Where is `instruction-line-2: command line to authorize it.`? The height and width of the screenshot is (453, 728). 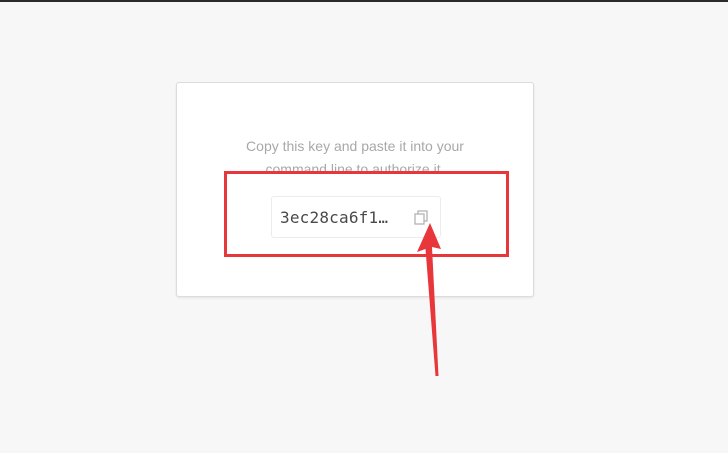 instruction-line-2: command line to authorize it. is located at coordinates (355, 168).